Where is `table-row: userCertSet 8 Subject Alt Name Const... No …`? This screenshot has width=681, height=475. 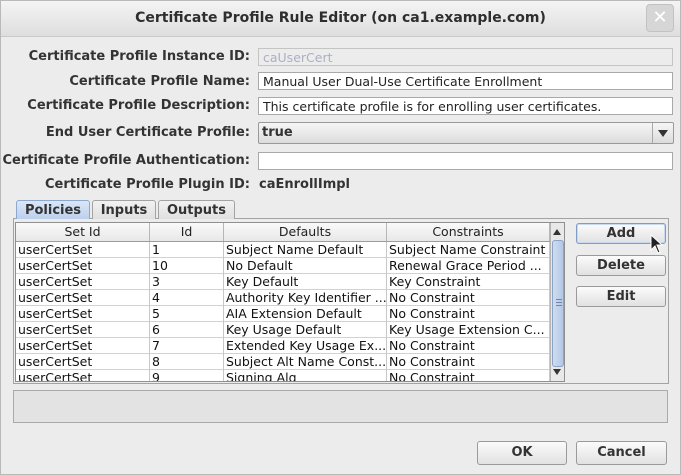
table-row: userCertSet 8 Subject Alt Name Const... No … is located at coordinates (283, 362).